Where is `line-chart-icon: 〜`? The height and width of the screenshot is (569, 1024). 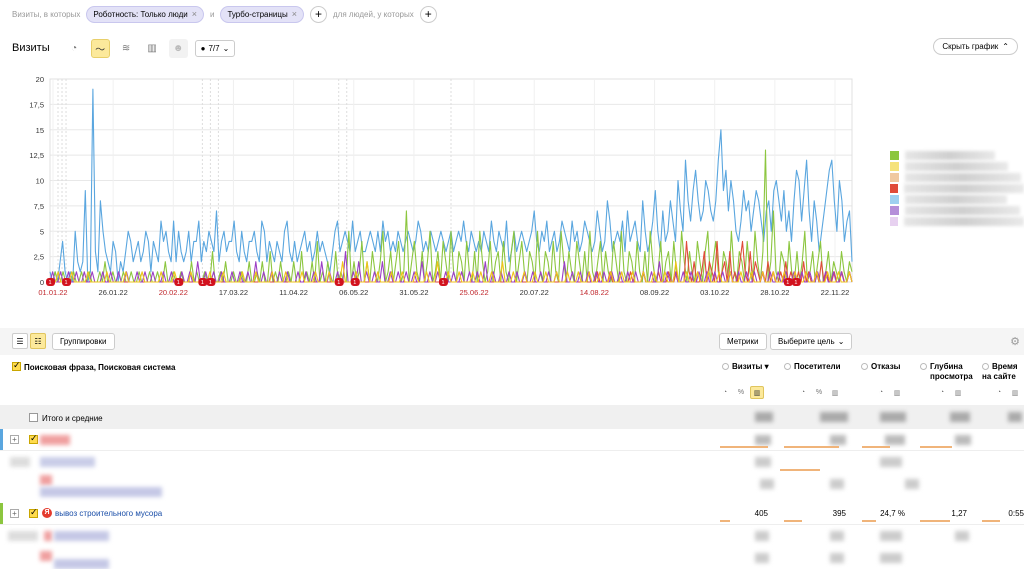 line-chart-icon: 〜 is located at coordinates (100, 48).